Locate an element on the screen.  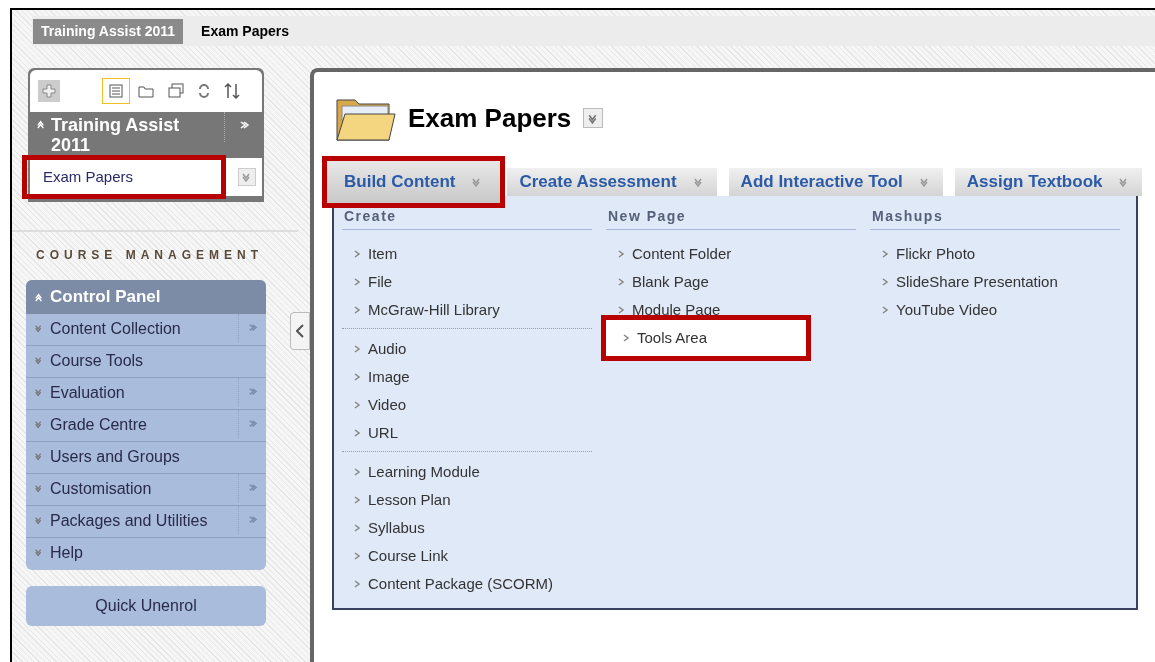
page-title: Exam Papers is located at coordinates (490, 118).